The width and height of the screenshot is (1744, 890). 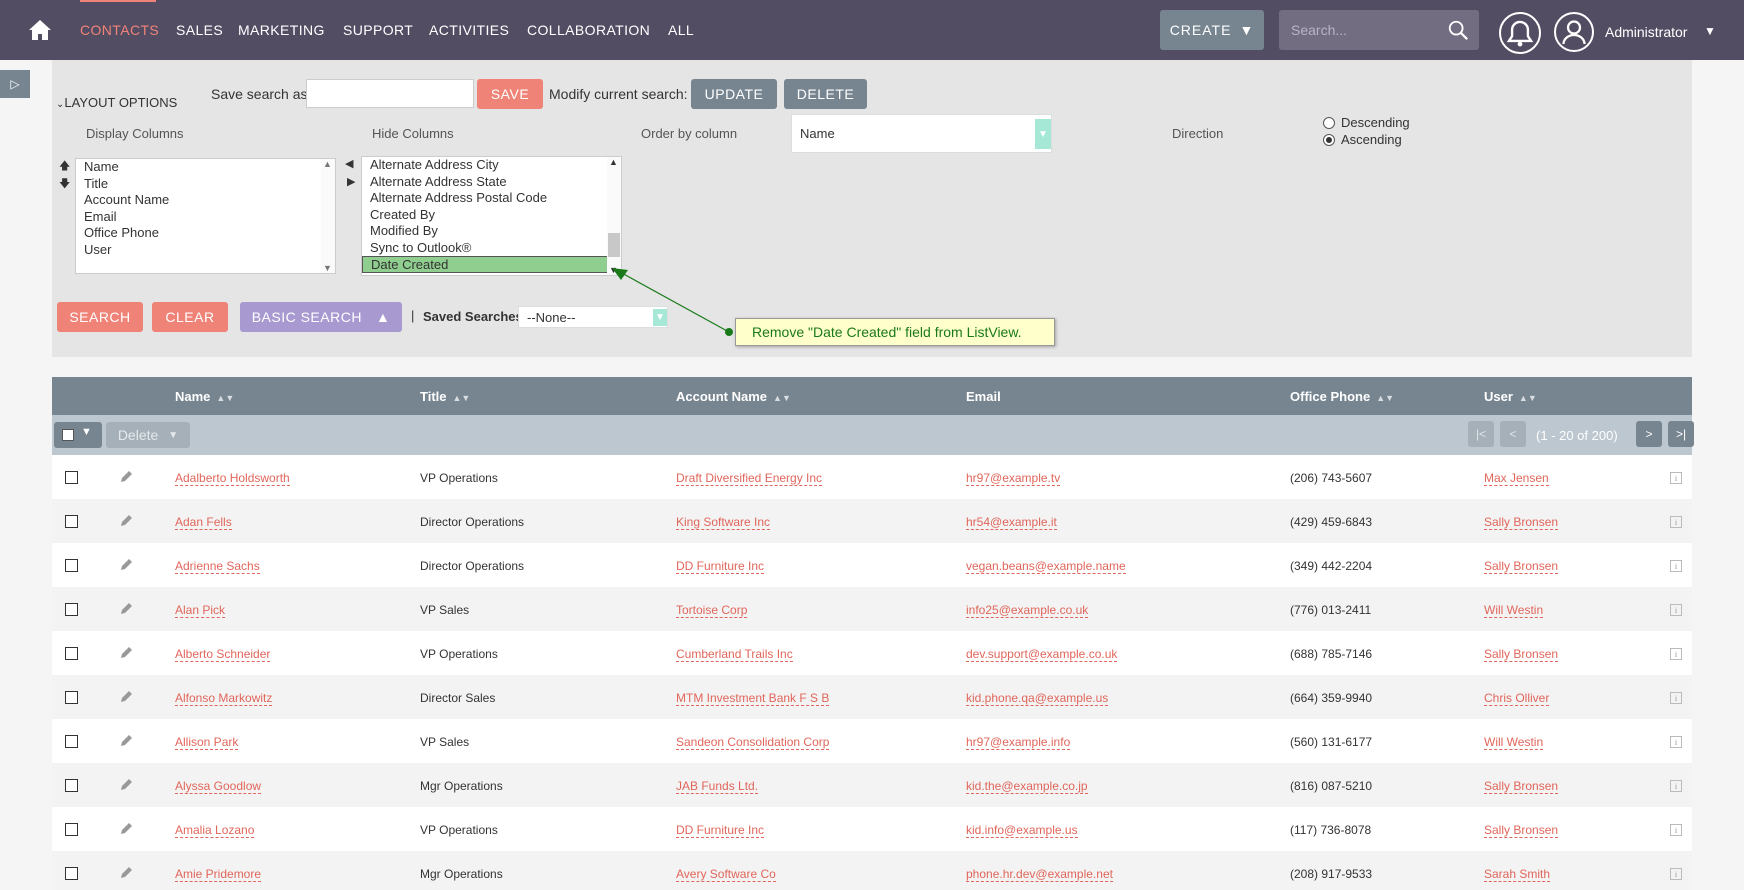 What do you see at coordinates (1681, 434) in the screenshot?
I see `last-page-button: >|` at bounding box center [1681, 434].